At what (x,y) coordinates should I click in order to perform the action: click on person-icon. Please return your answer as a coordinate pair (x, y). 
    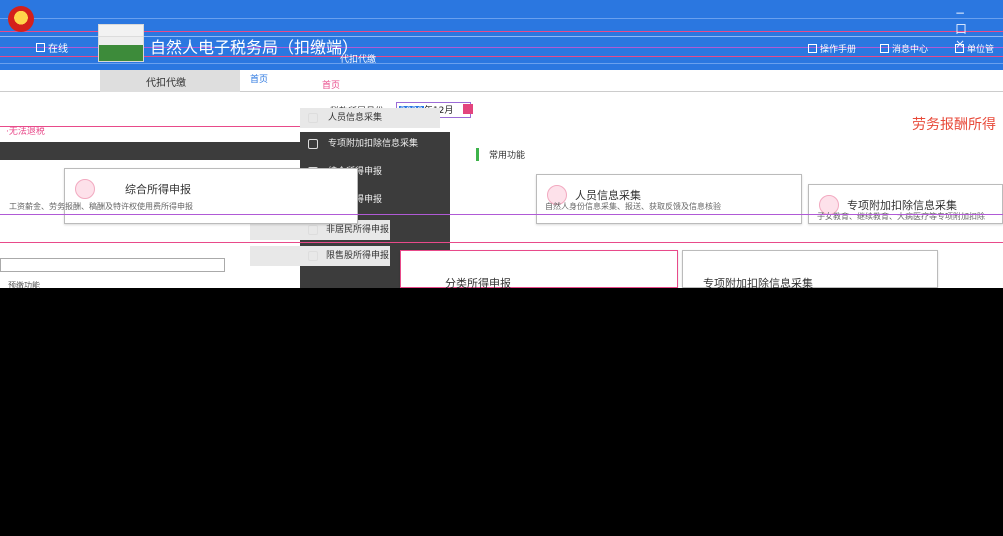
    Looking at the image, I should click on (313, 118).